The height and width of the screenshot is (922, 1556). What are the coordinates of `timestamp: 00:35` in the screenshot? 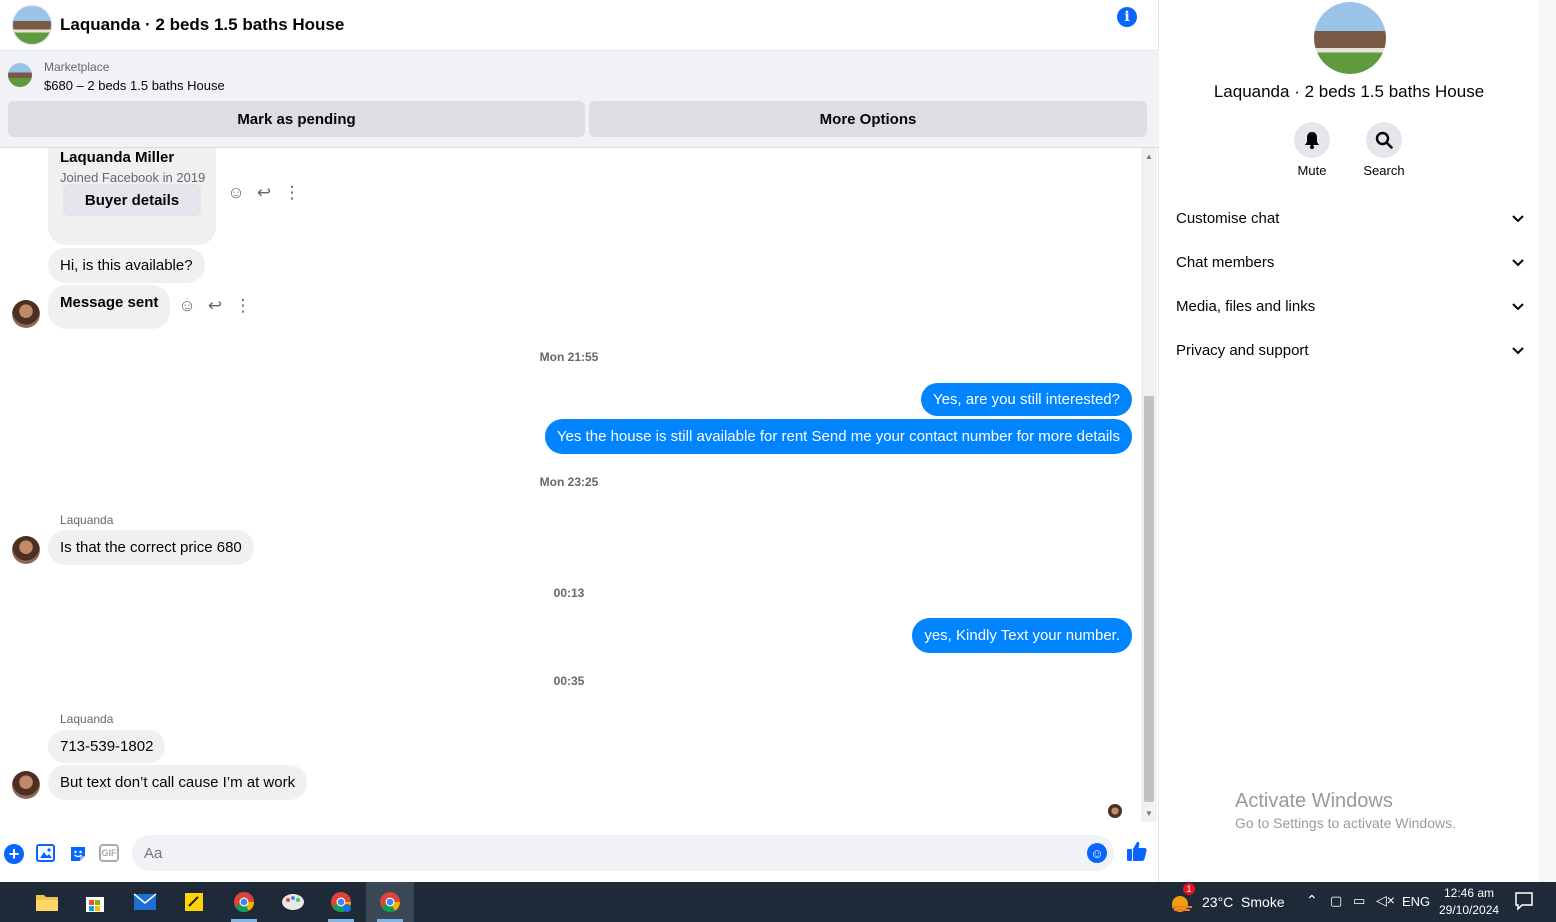 It's located at (569, 681).